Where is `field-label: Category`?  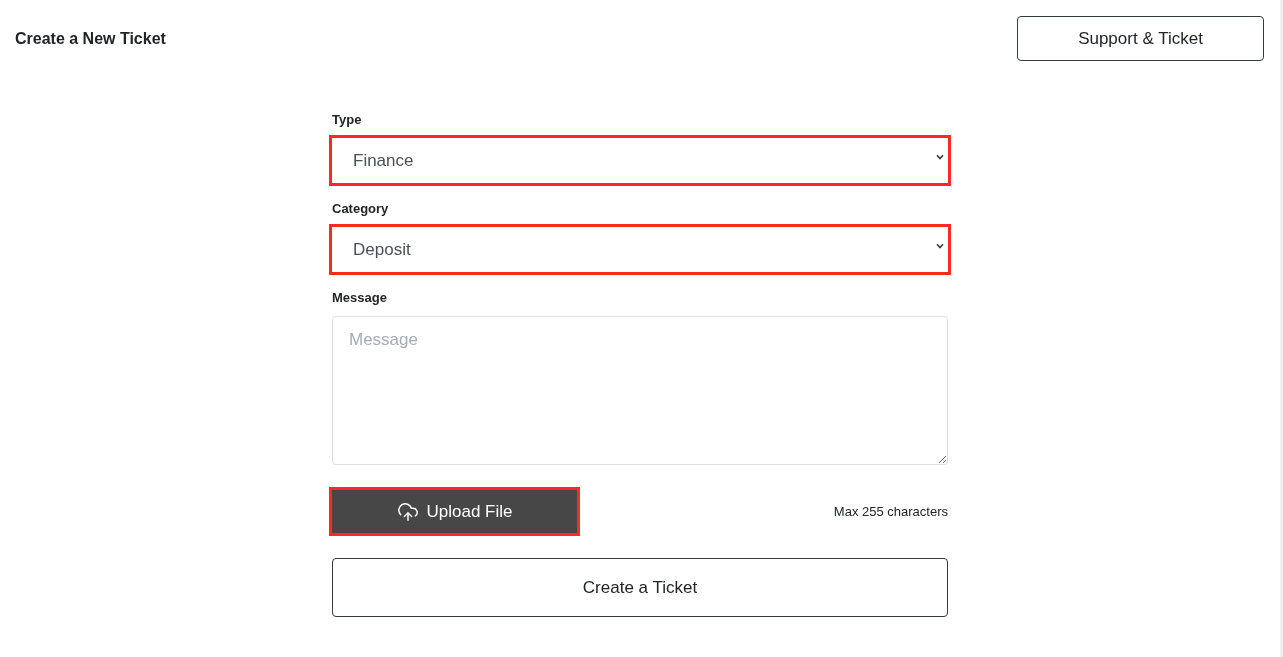
field-label: Category is located at coordinates (361, 208).